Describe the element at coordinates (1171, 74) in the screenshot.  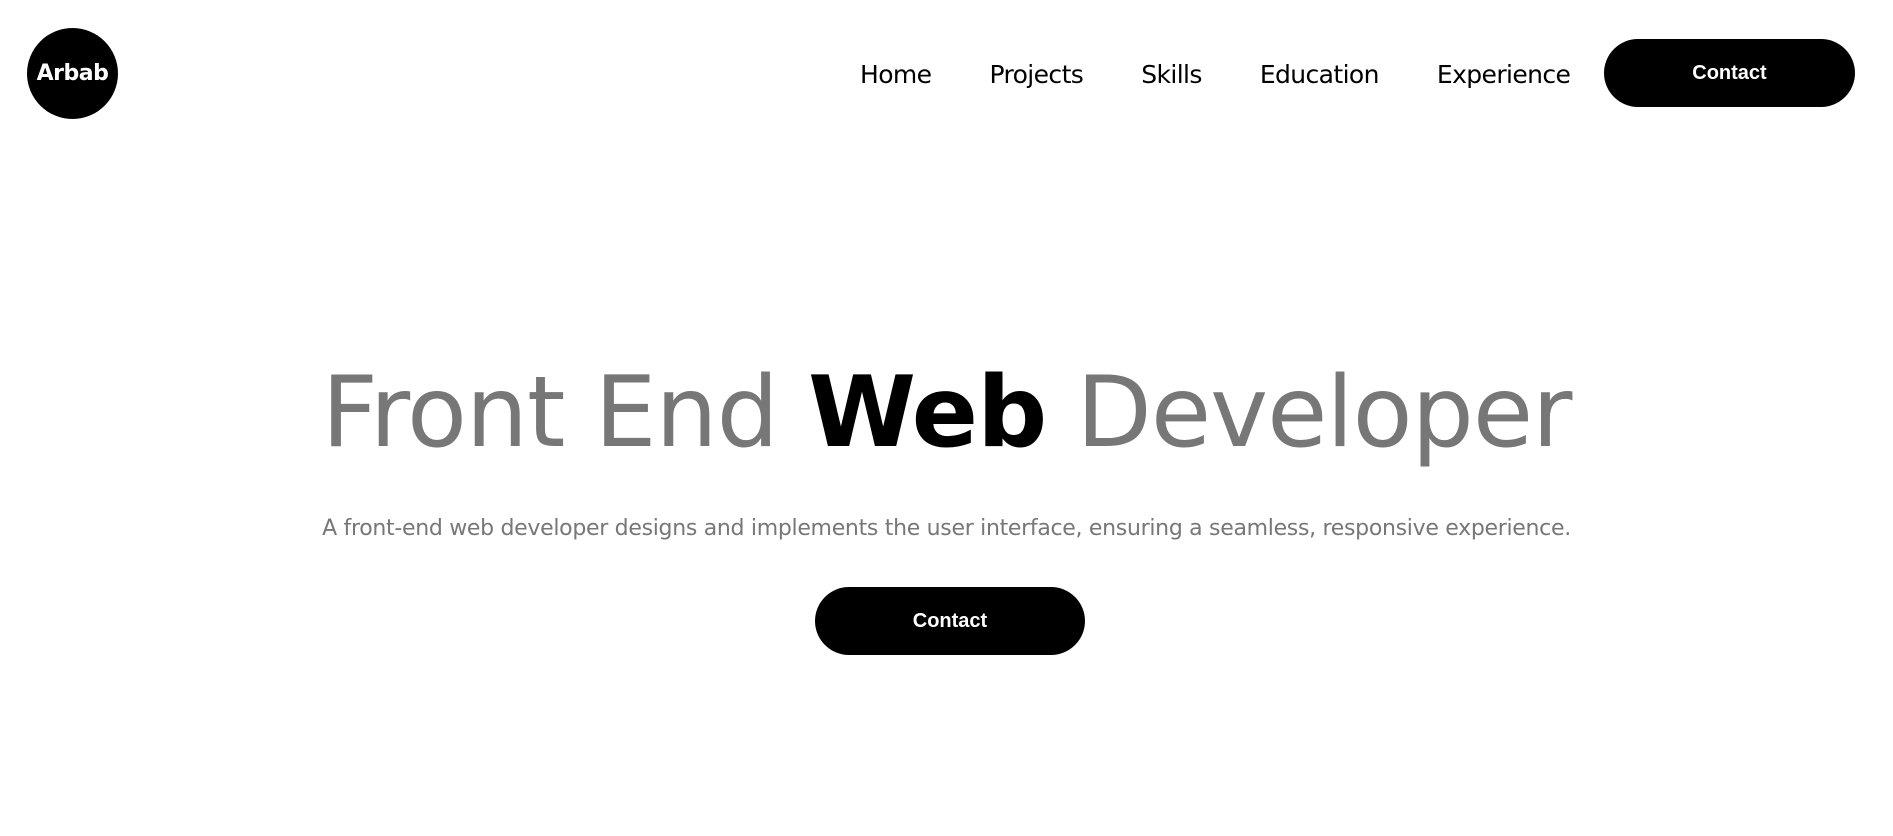
I see `nav-link-skills: Skills` at that location.